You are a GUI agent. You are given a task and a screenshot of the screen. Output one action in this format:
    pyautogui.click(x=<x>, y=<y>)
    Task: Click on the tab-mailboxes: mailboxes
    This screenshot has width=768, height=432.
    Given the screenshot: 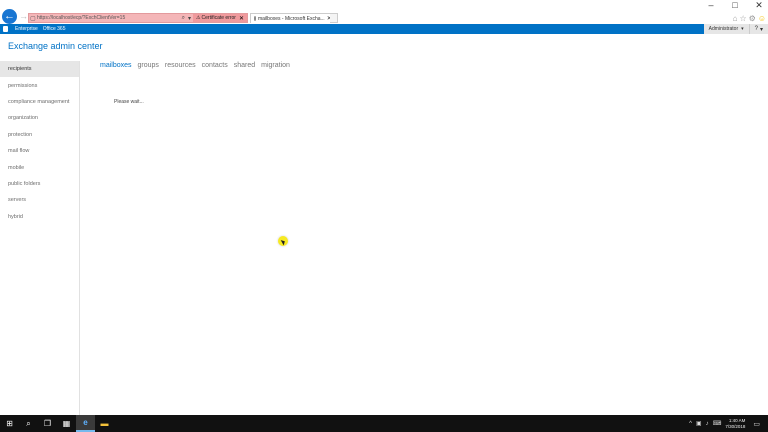 What is the action you would take?
    pyautogui.click(x=116, y=65)
    